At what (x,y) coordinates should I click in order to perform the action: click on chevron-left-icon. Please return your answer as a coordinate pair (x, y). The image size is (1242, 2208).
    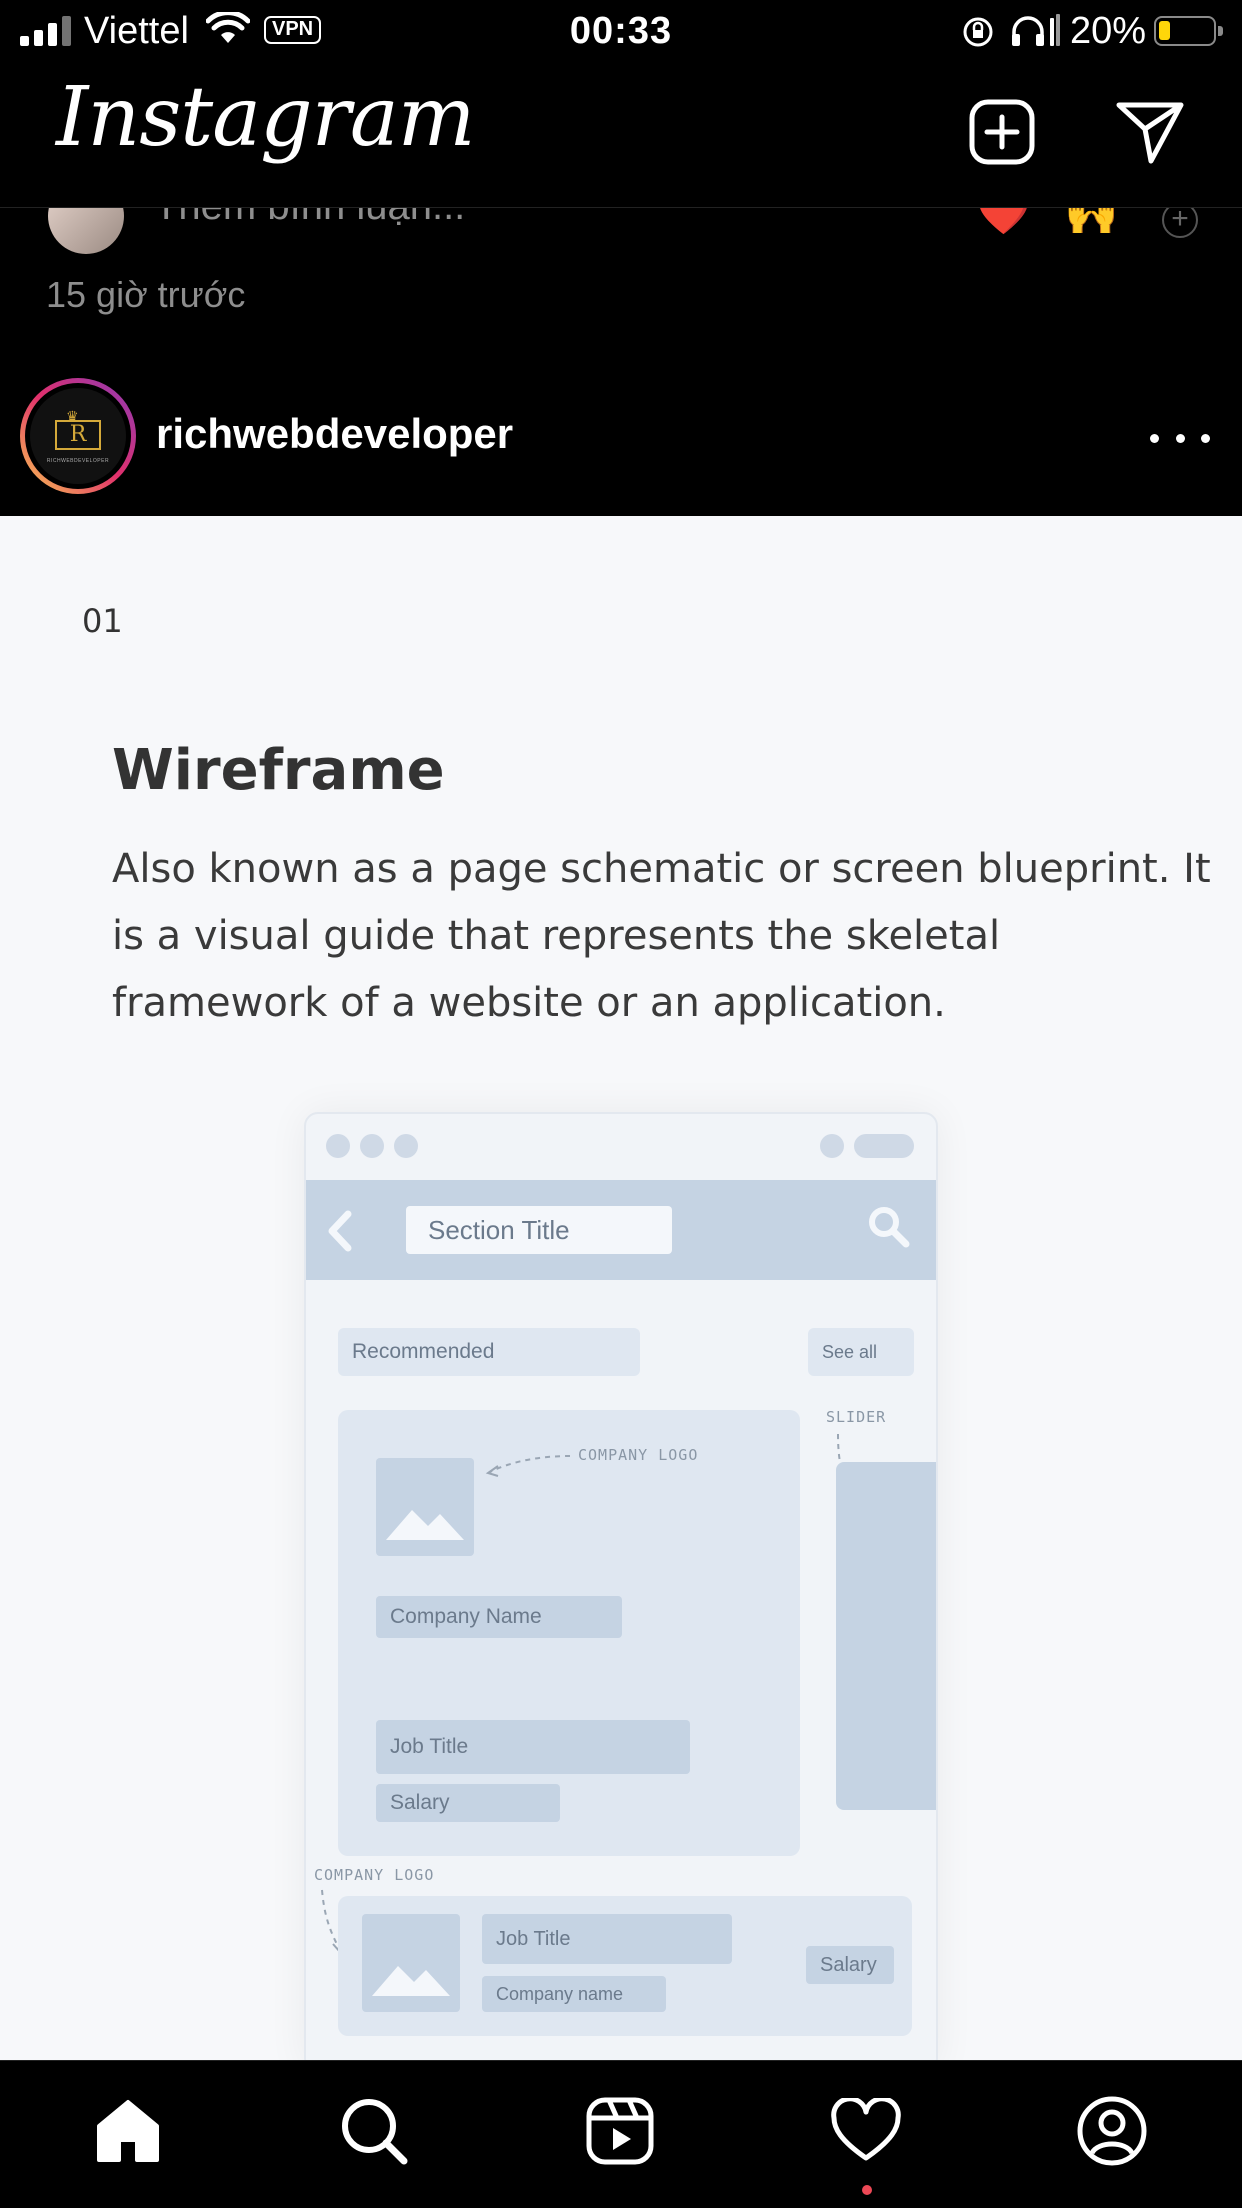
    Looking at the image, I should click on (340, 1231).